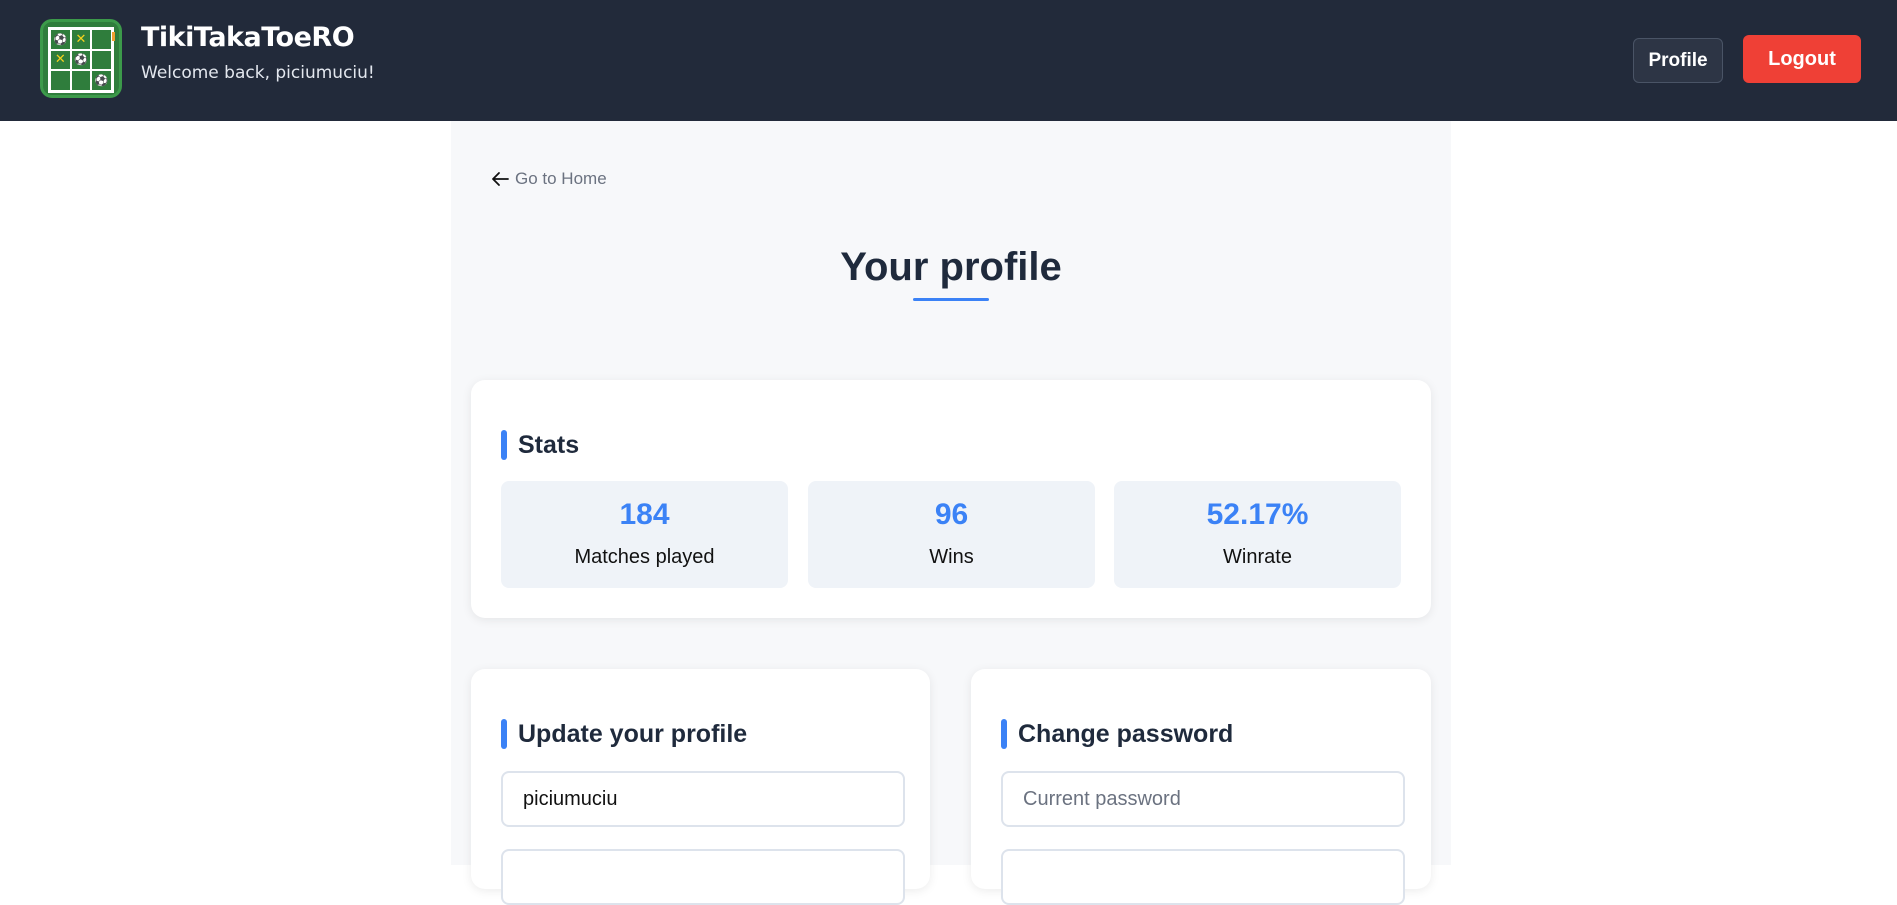 The width and height of the screenshot is (1897, 905). What do you see at coordinates (644, 557) in the screenshot?
I see `stat-caption: Matches played` at bounding box center [644, 557].